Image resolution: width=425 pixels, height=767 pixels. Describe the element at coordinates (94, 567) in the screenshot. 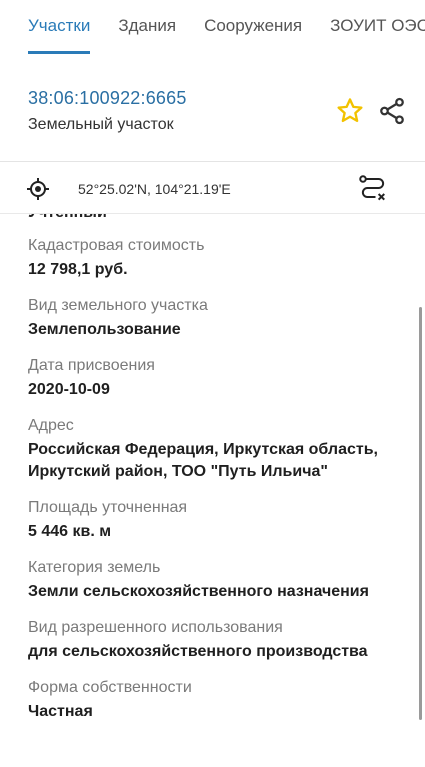

I see `field-label: Категория земель` at that location.